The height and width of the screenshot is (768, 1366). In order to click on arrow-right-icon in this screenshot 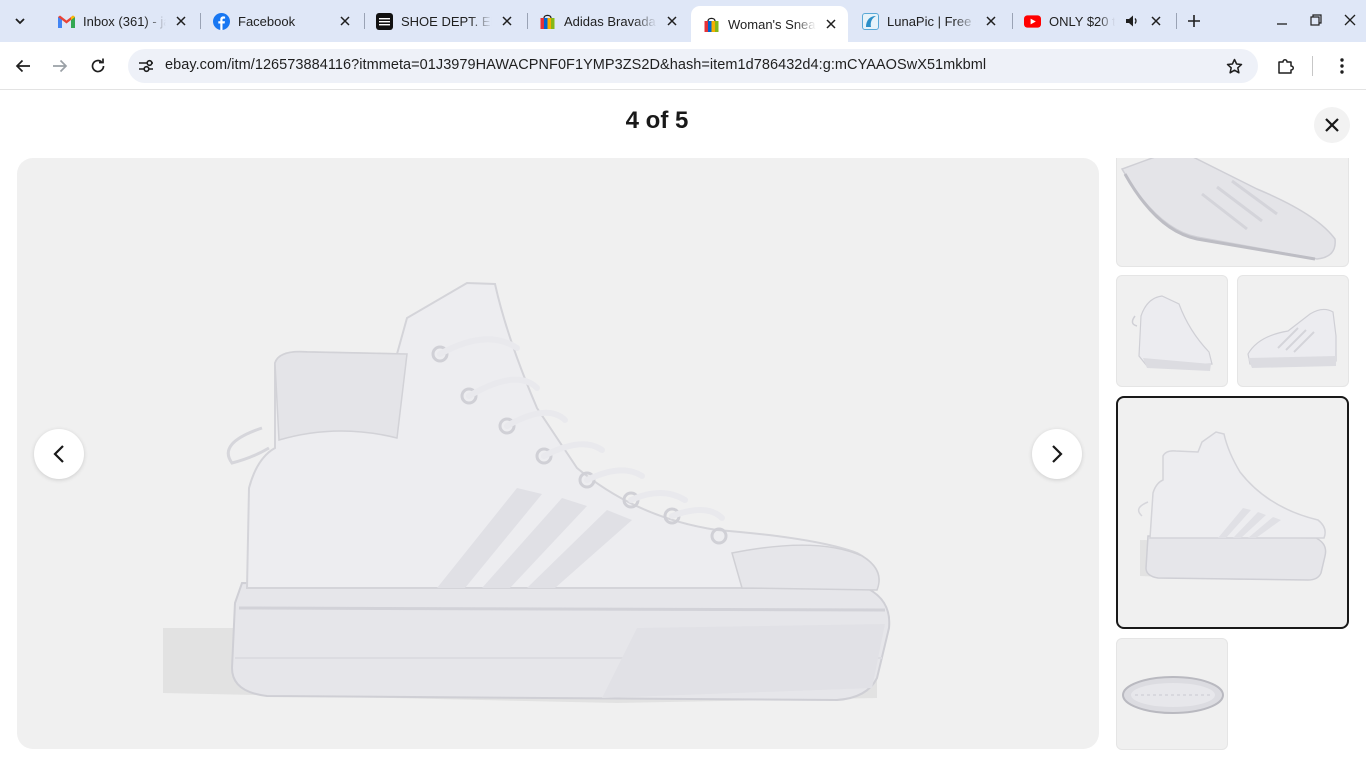, I will do `click(60, 66)`.